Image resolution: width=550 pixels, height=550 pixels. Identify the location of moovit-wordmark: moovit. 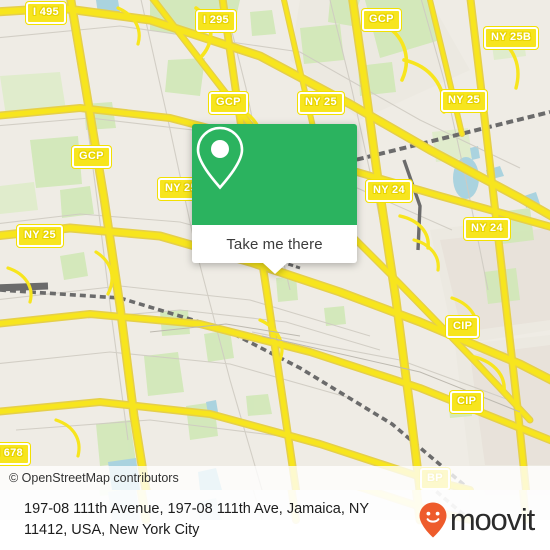
(492, 519).